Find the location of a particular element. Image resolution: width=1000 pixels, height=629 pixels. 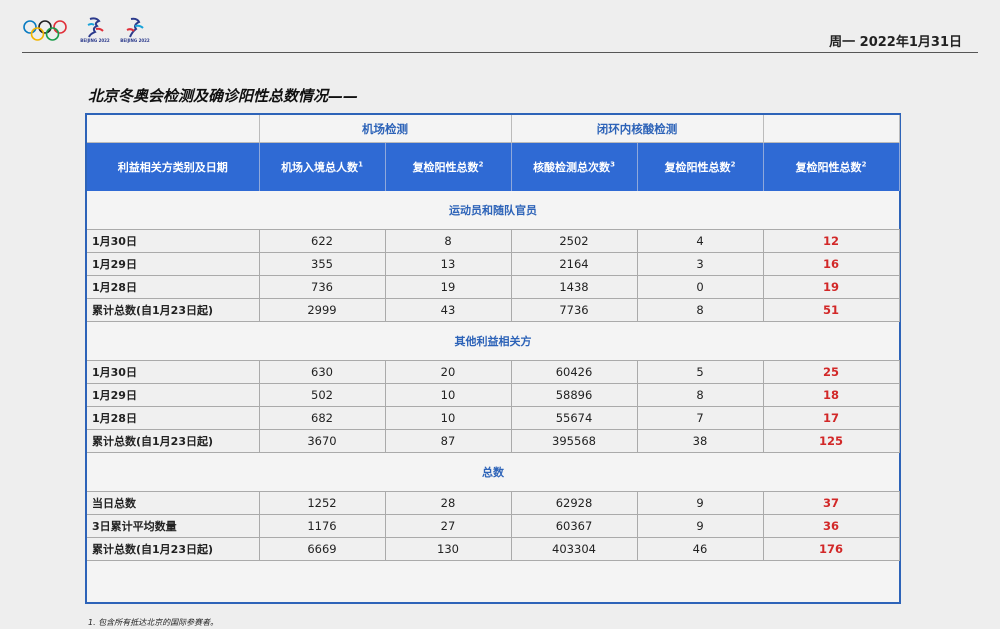

column-header-label: 利益相关方类别及日期 is located at coordinates (172, 167).